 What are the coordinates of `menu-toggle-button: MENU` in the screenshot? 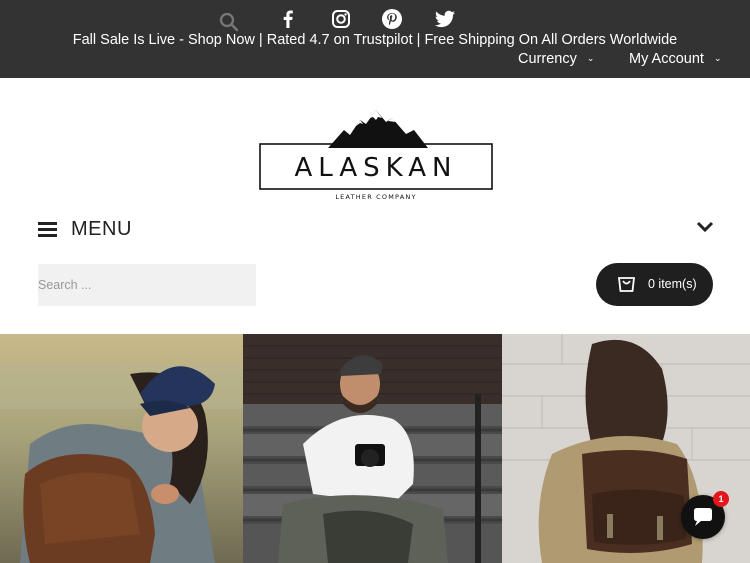 It's located at (85, 229).